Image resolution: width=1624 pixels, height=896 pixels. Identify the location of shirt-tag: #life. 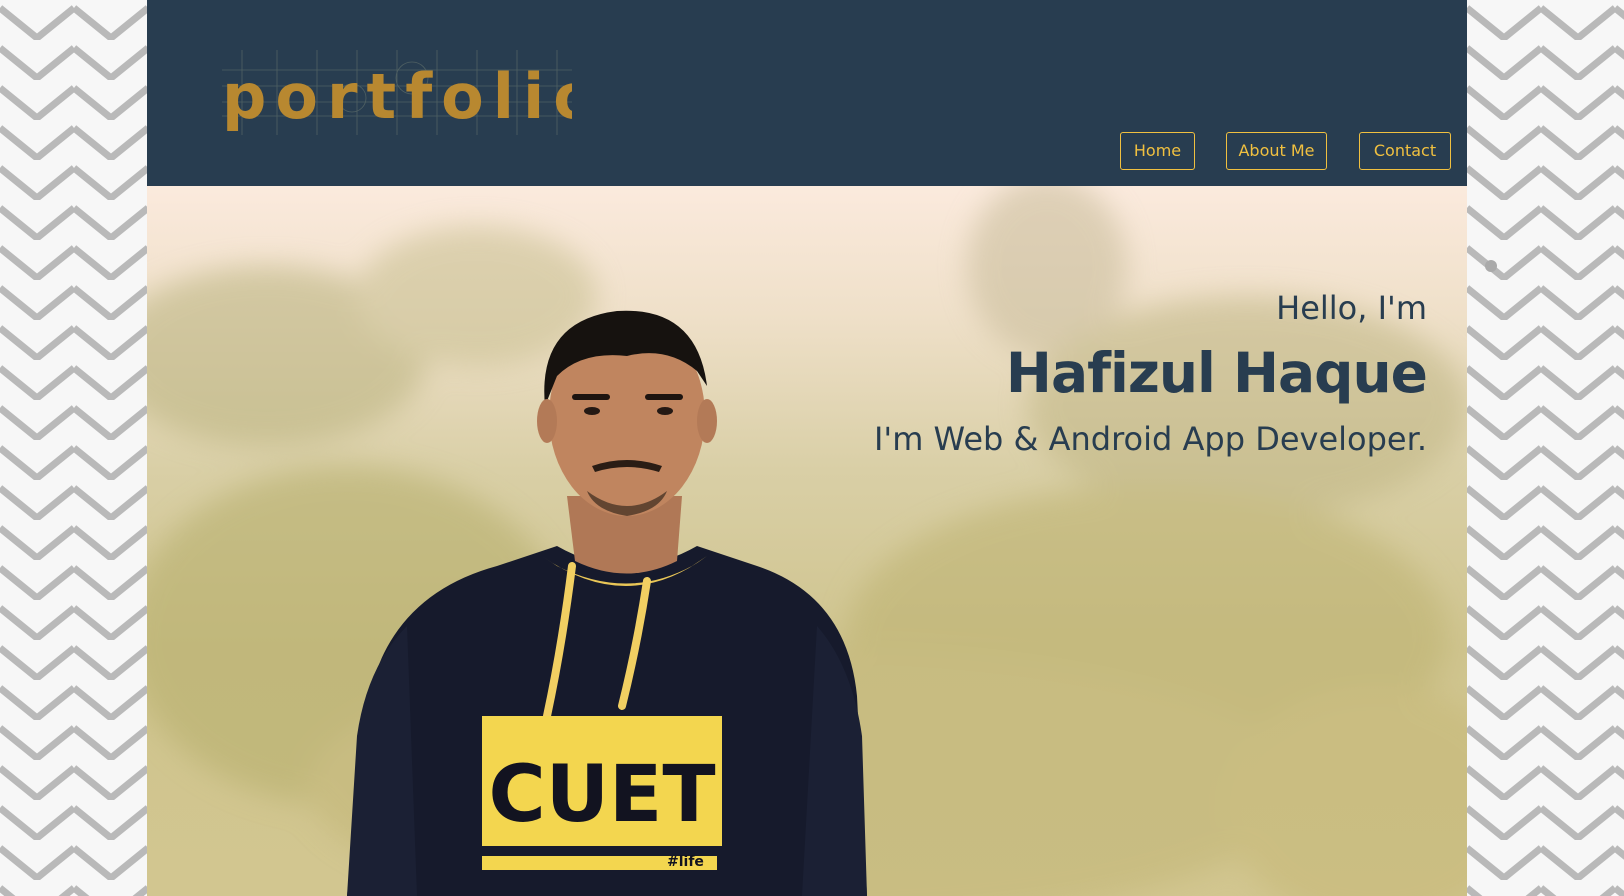
(685, 862).